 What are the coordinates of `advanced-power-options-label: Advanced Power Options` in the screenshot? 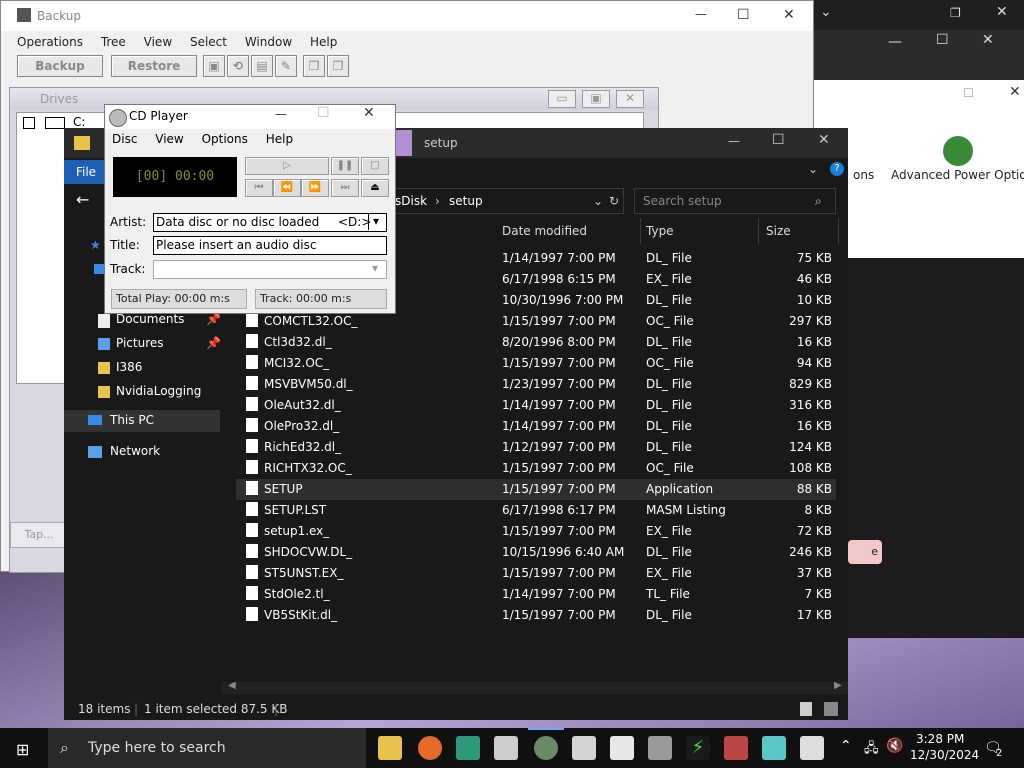 It's located at (957, 175).